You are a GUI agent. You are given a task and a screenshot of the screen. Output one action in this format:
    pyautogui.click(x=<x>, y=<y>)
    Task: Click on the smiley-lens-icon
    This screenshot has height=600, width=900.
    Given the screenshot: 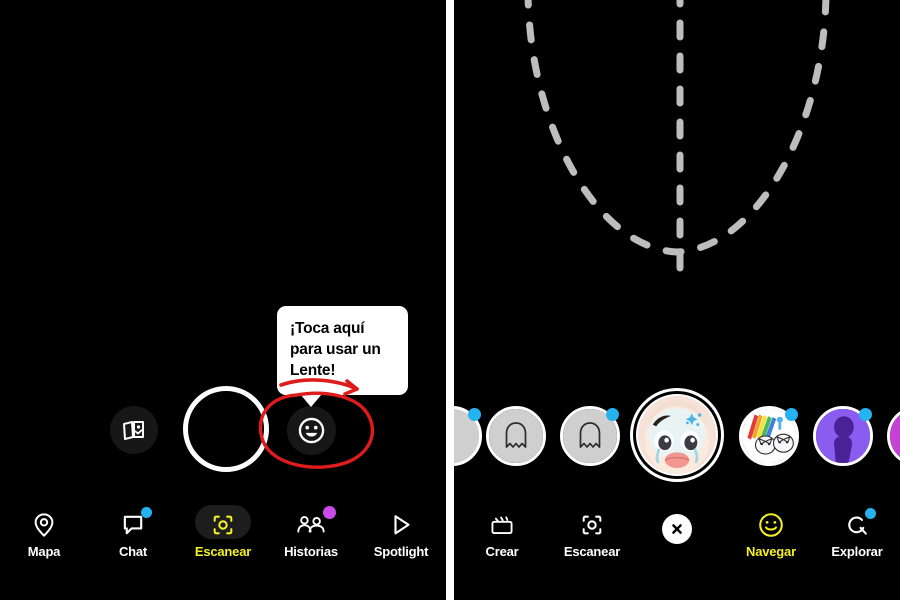 What is the action you would take?
    pyautogui.click(x=311, y=430)
    